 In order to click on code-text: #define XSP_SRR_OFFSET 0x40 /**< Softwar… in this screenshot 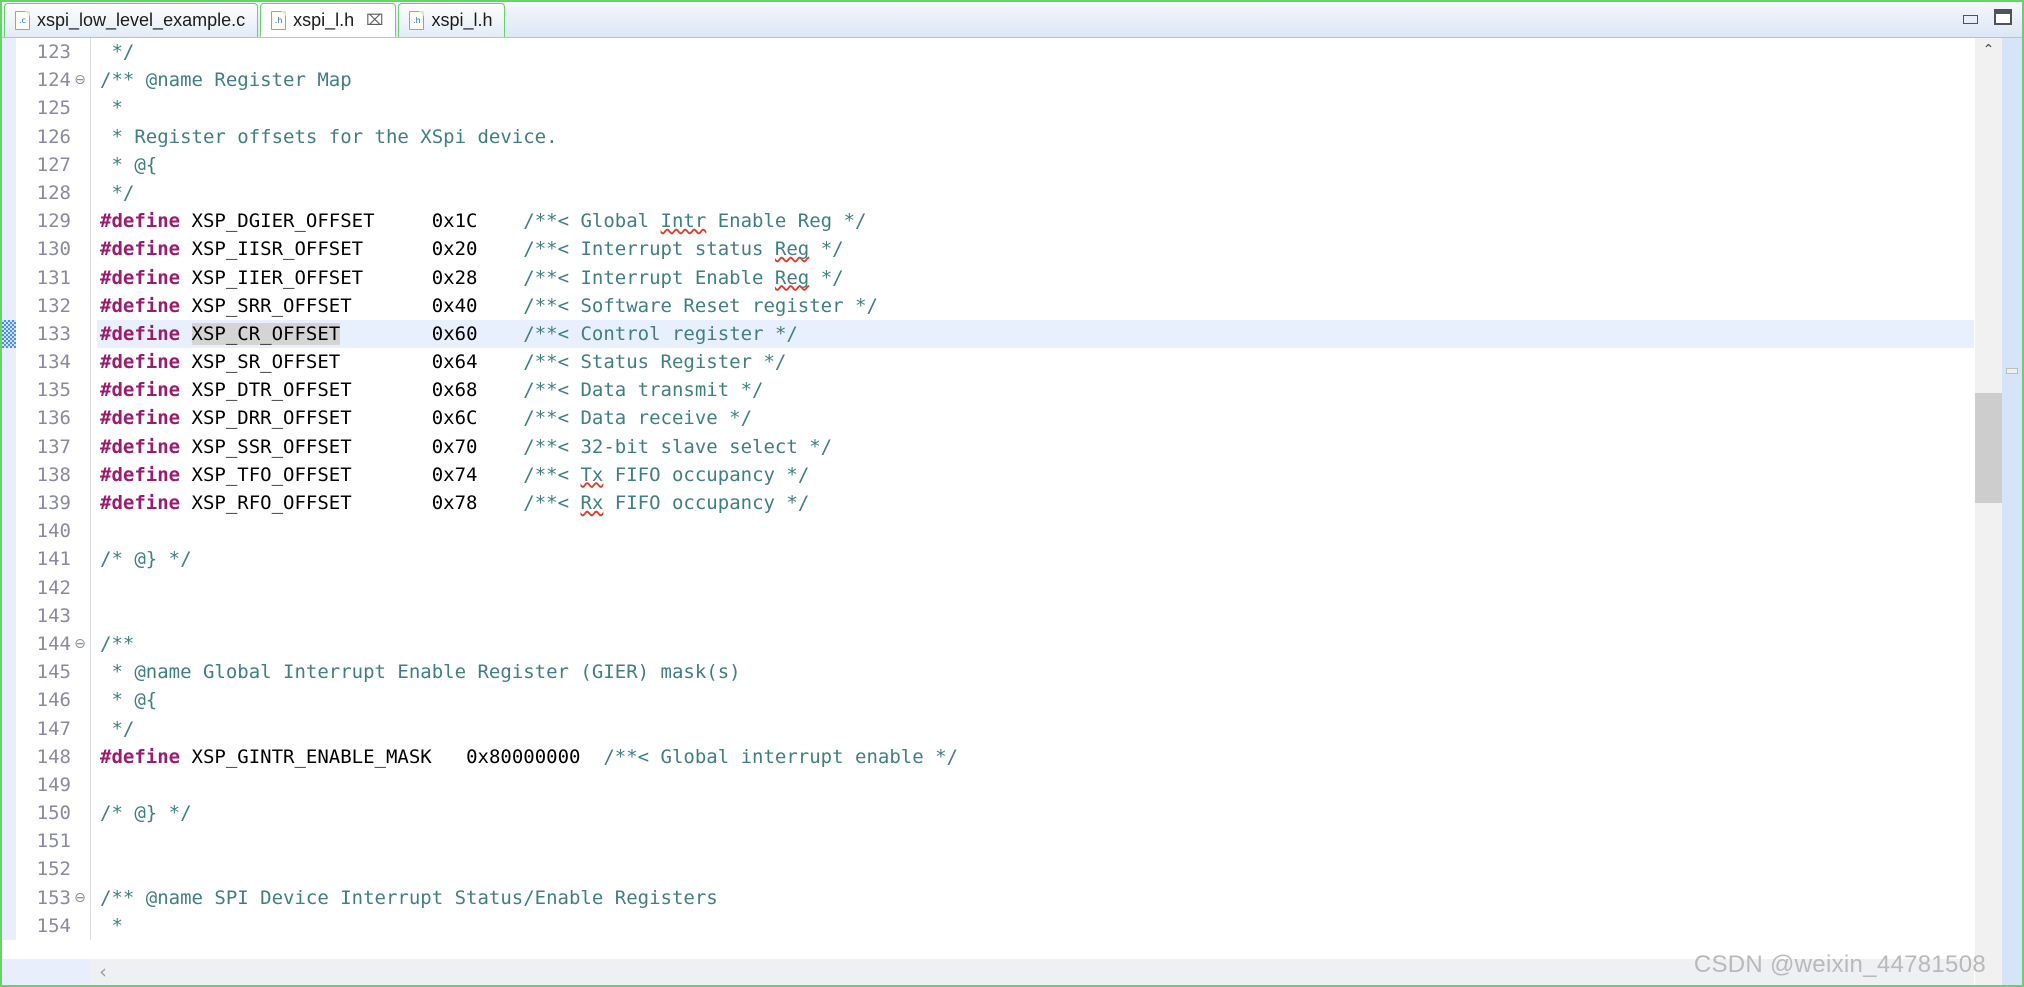, I will do `click(1035, 306)`.